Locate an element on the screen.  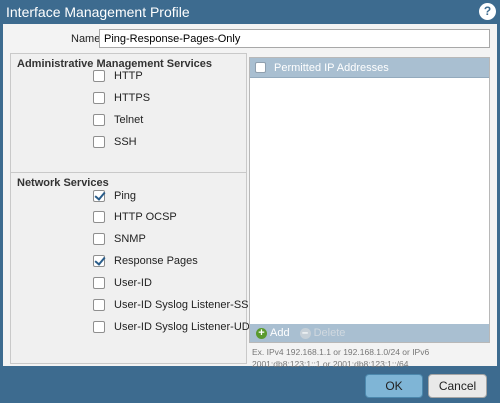
http-label: HTTP is located at coordinates (128, 76).